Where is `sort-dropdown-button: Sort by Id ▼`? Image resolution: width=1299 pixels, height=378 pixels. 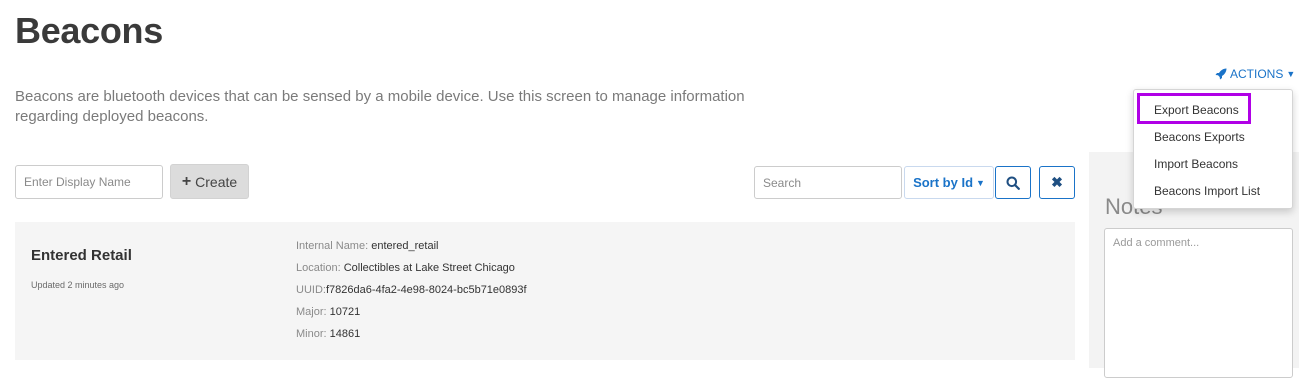 sort-dropdown-button: Sort by Id ▼ is located at coordinates (949, 182).